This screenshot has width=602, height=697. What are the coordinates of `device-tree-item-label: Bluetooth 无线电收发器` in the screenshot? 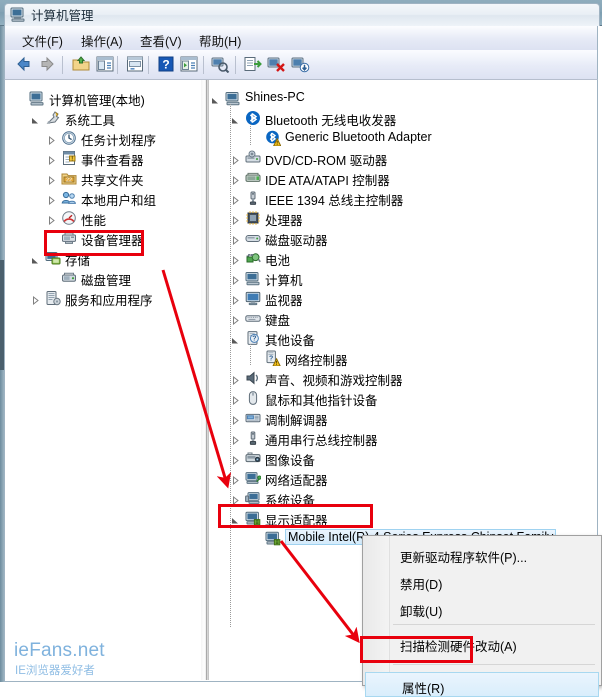 It's located at (331, 121).